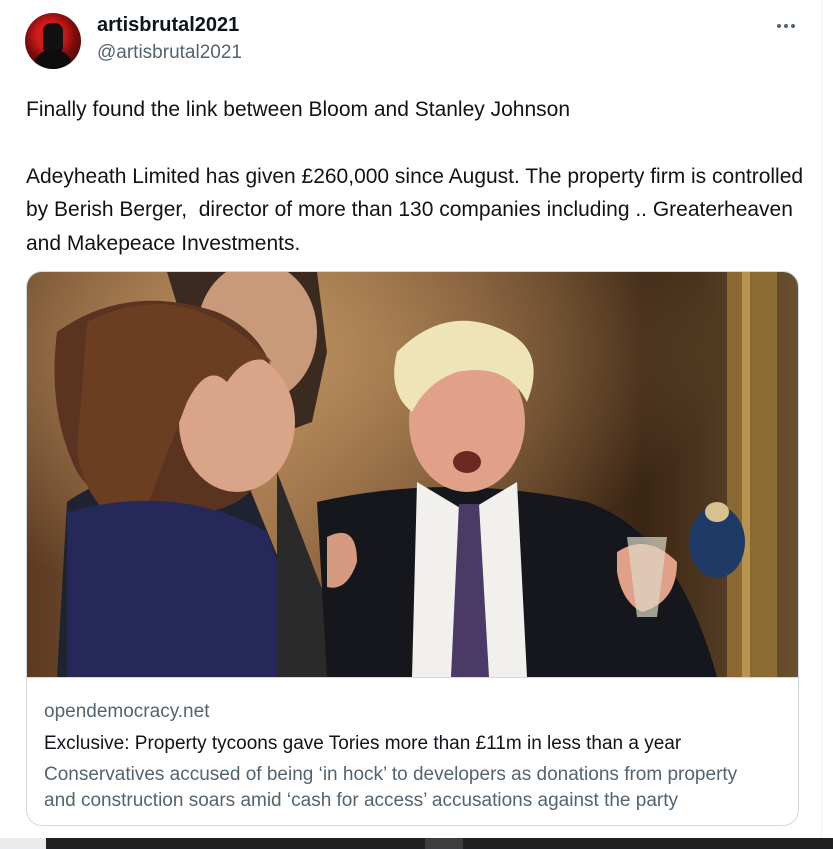 This screenshot has height=849, width=833. Describe the element at coordinates (821, 424) in the screenshot. I see `column-border` at that location.